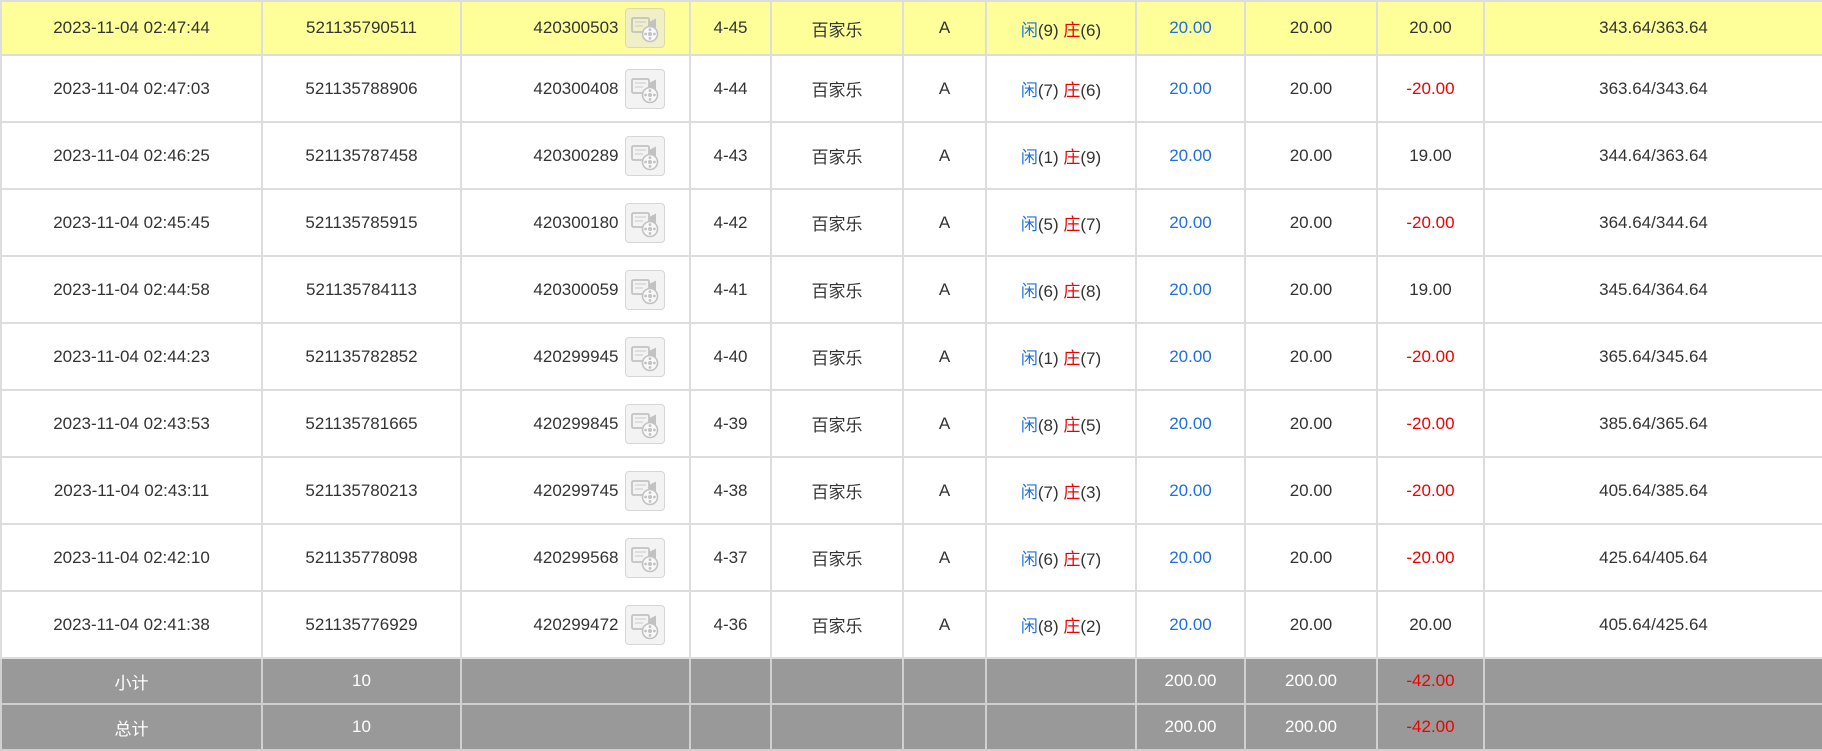  I want to click on game-number: 420300289, so click(576, 155).